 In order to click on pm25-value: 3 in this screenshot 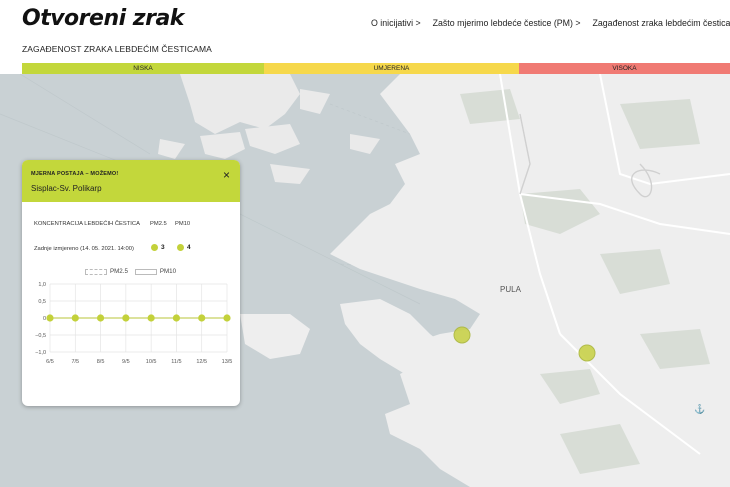, I will do `click(163, 247)`.